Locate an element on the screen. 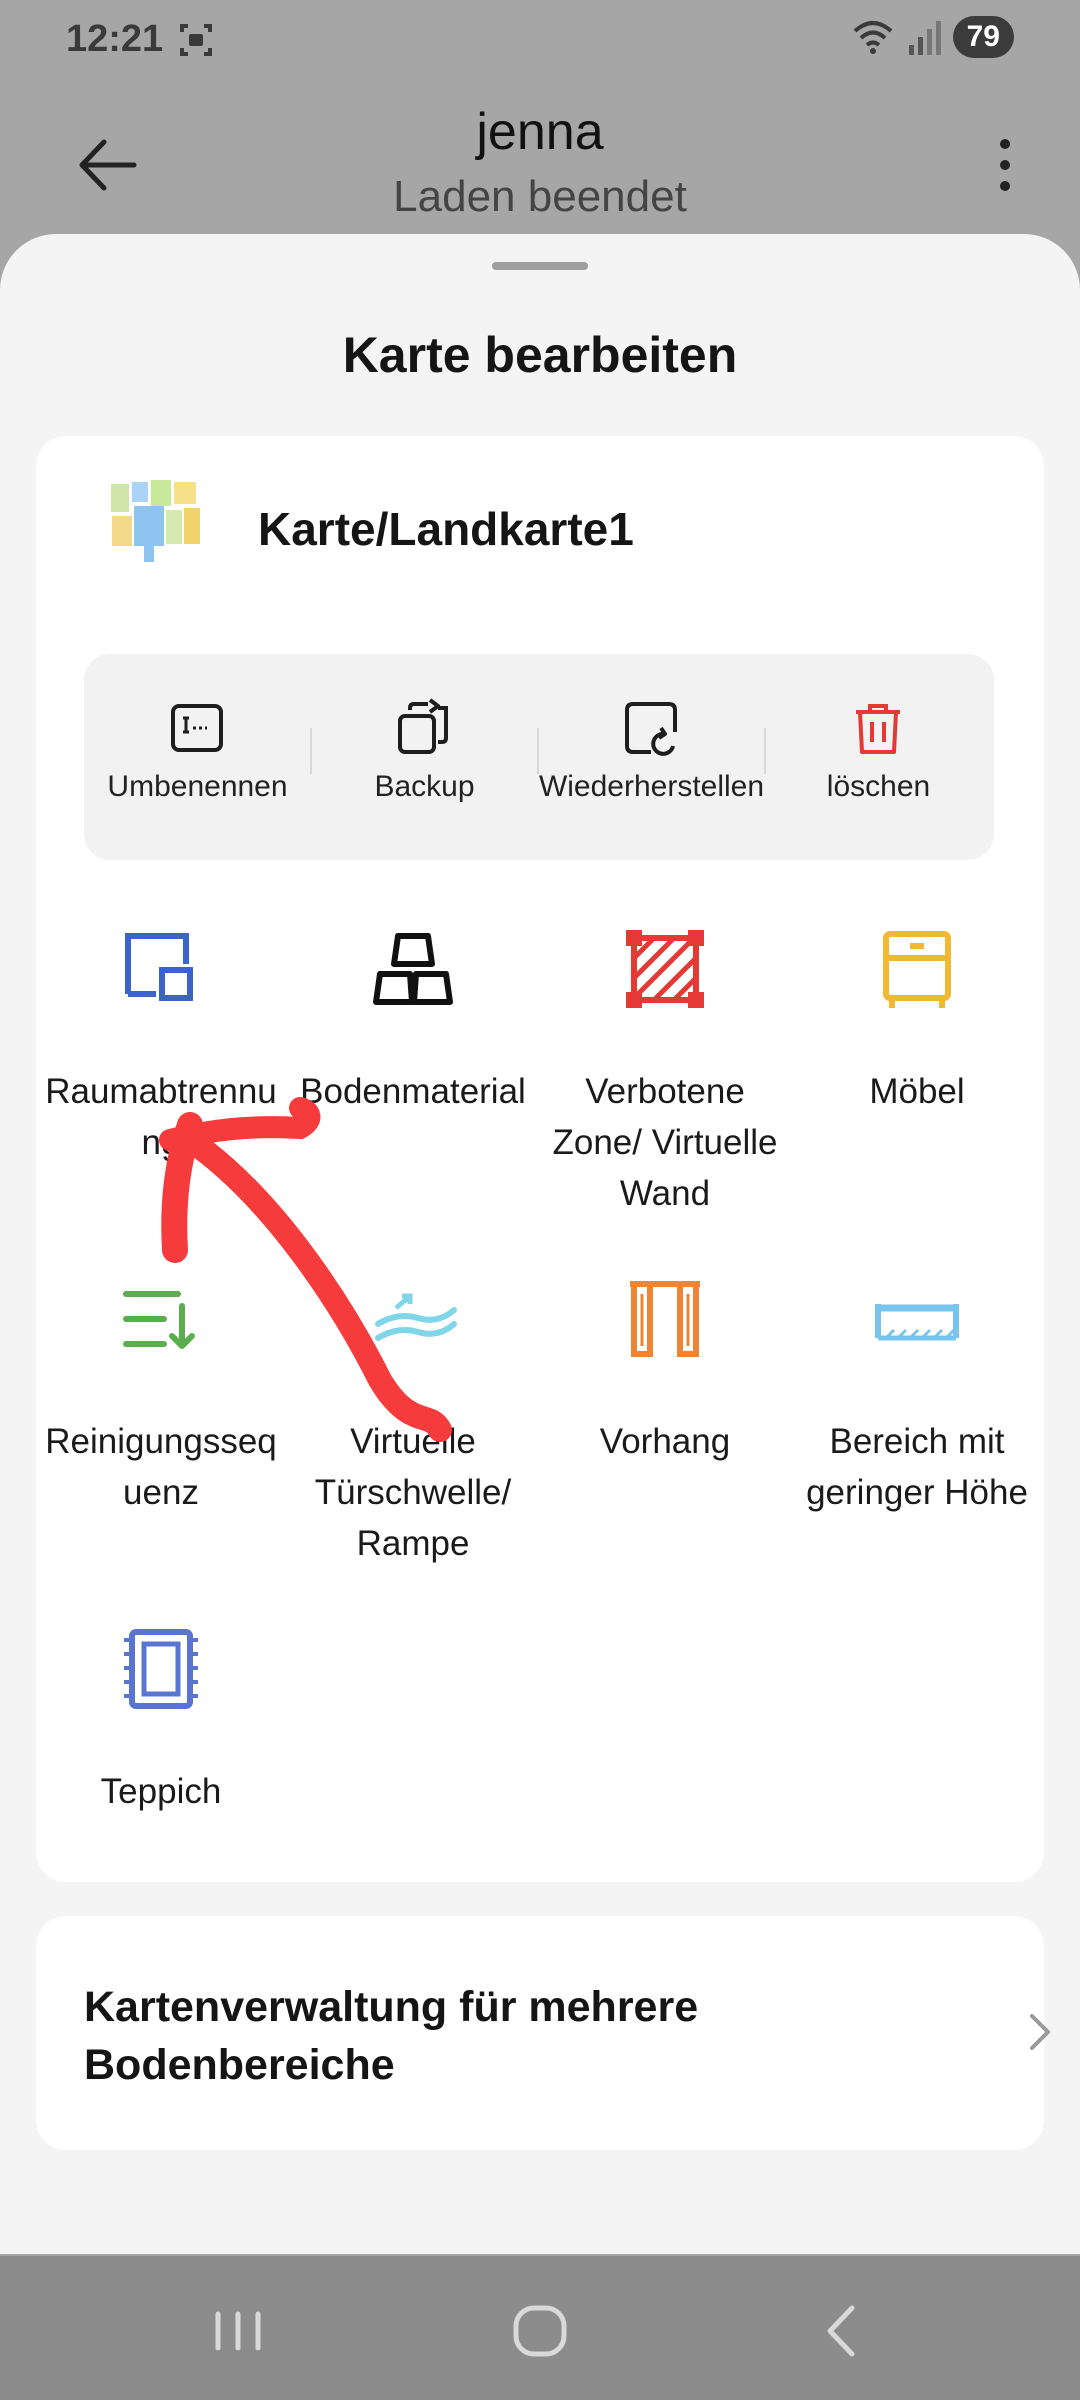 This screenshot has width=1080, height=2400. threshold-icon is located at coordinates (416, 1317).